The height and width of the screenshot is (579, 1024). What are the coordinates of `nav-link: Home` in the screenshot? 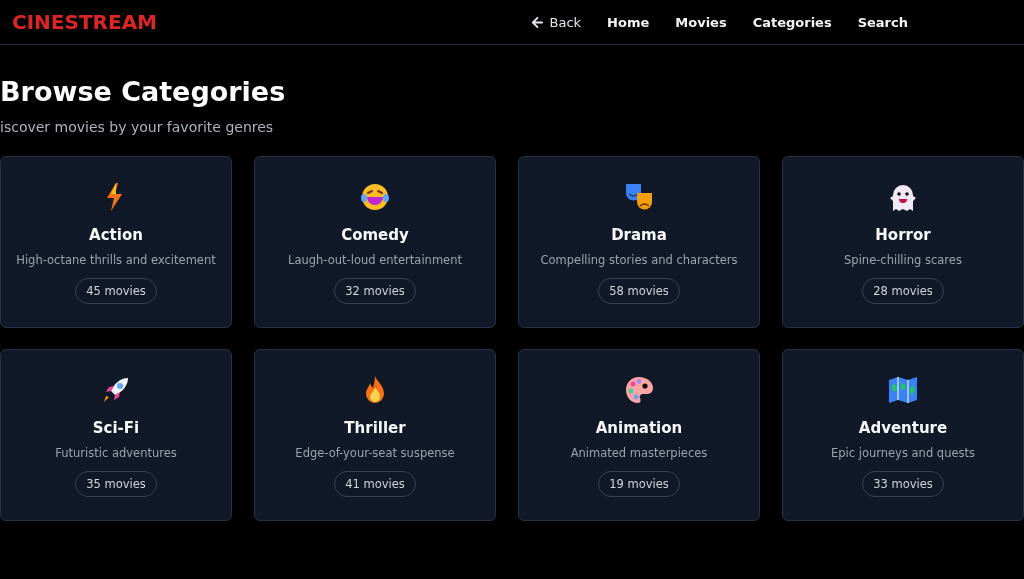 It's located at (628, 22).